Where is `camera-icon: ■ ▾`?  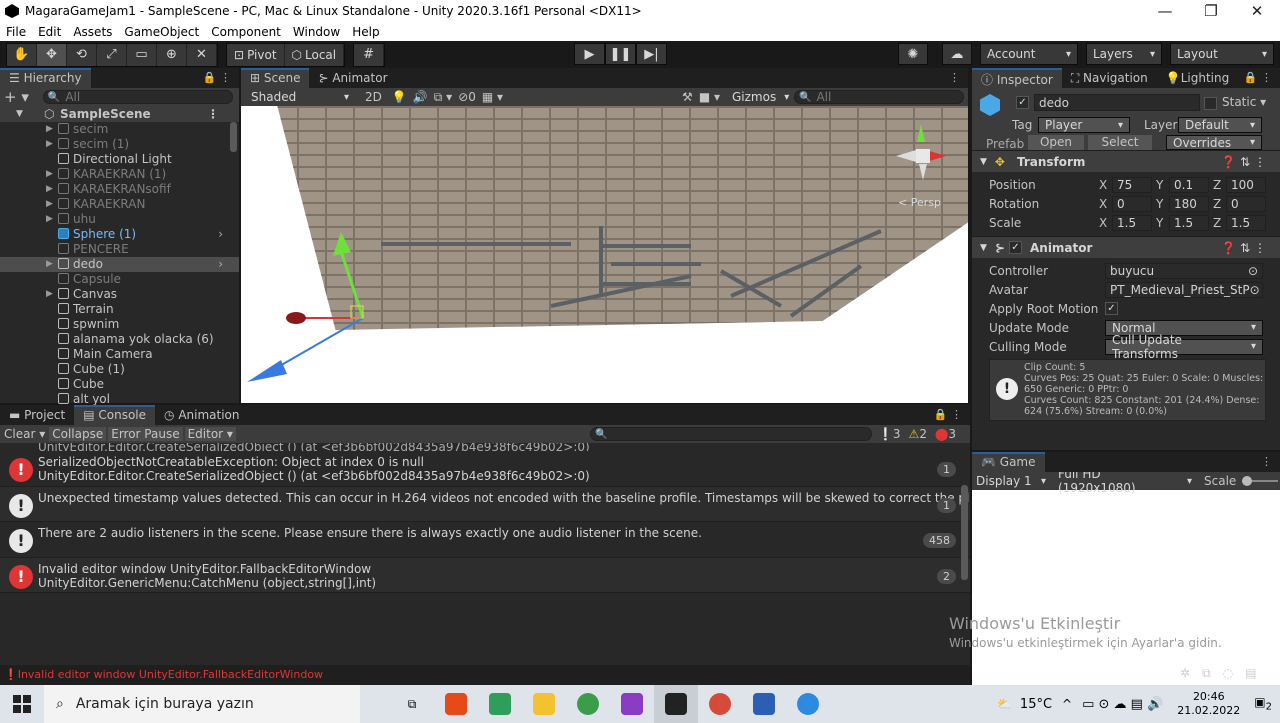 camera-icon: ■ ▾ is located at coordinates (709, 97).